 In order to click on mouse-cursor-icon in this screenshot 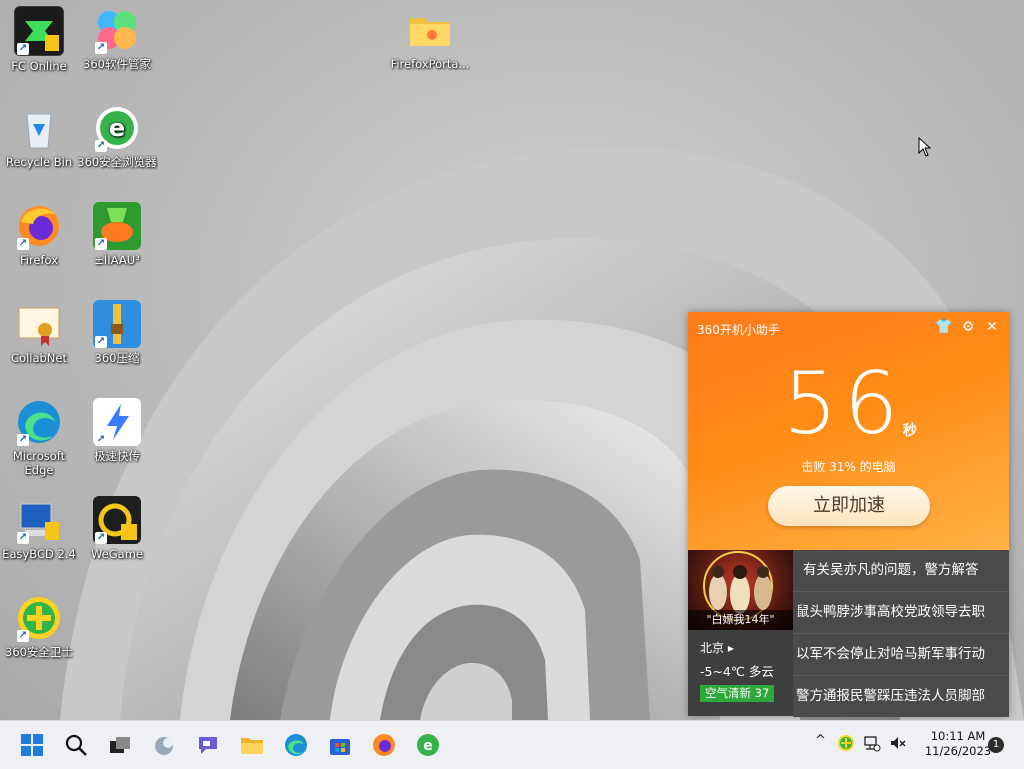, I will do `click(925, 147)`.